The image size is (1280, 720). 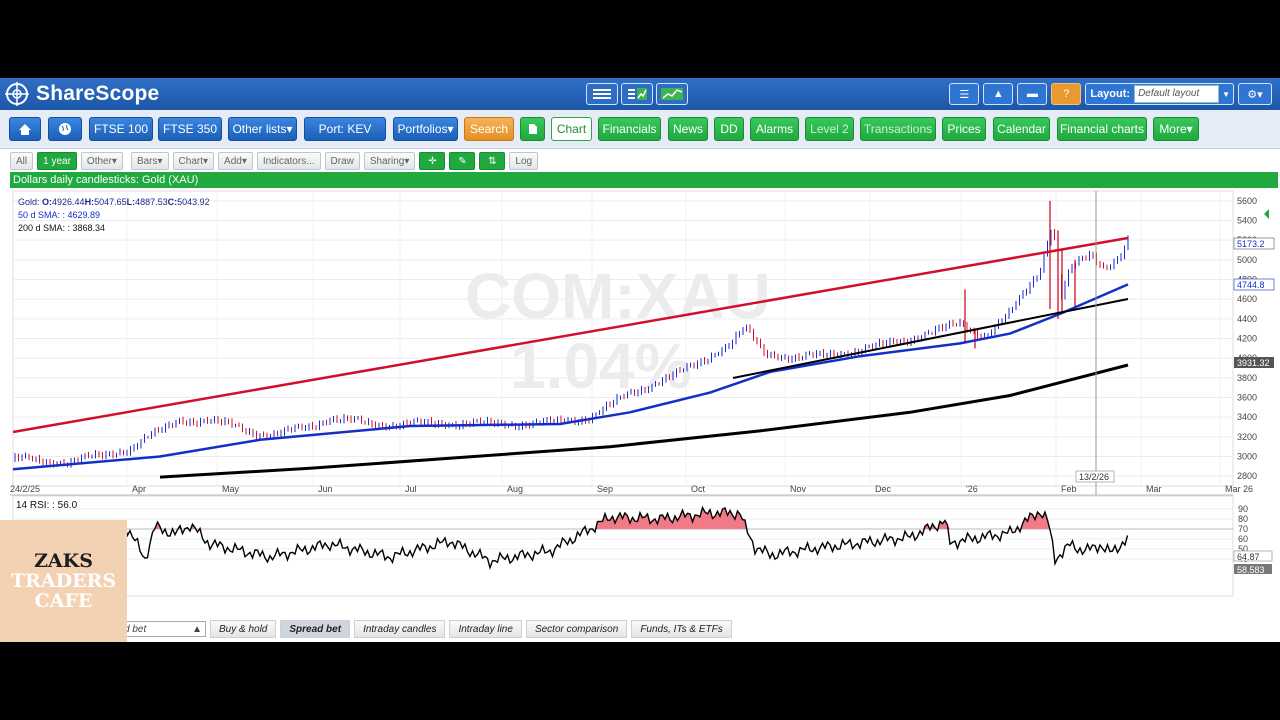 I want to click on gear-icon: ⚙▾, so click(x=1255, y=94).